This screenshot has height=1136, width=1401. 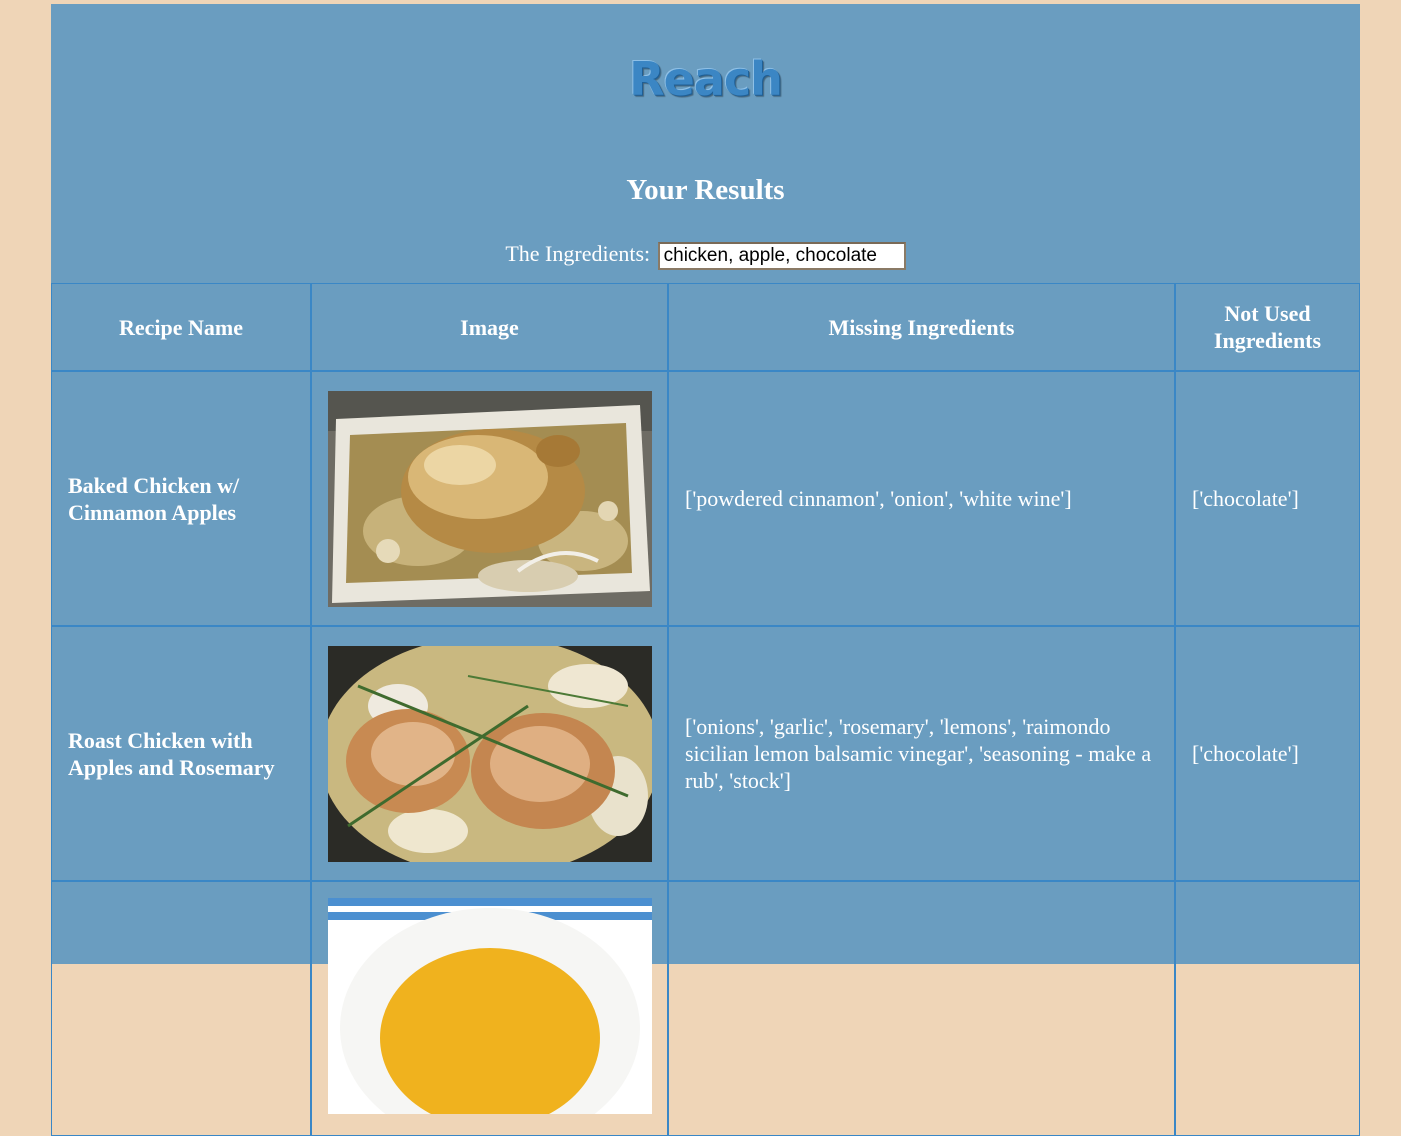 I want to click on soup-bowl-photo, so click(x=490, y=1006).